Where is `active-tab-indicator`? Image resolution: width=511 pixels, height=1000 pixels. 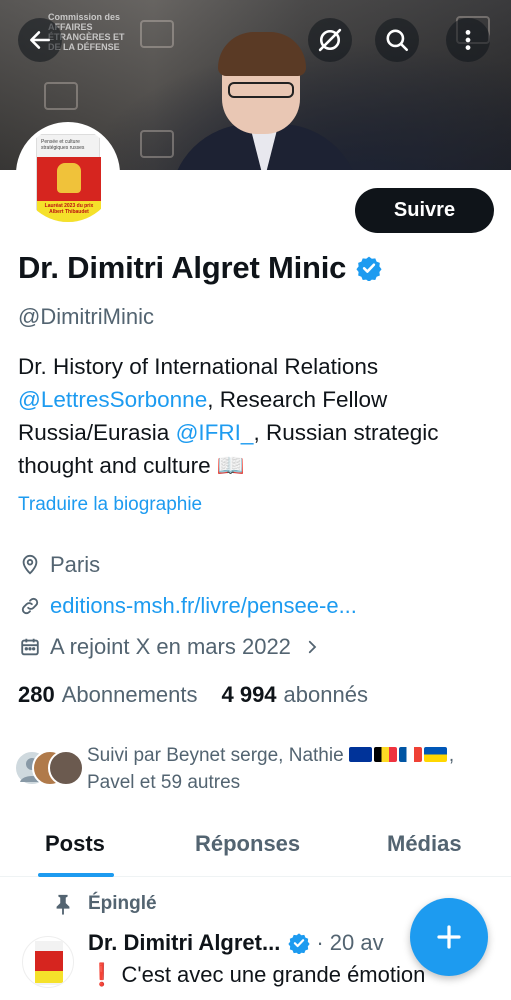 active-tab-indicator is located at coordinates (76, 875).